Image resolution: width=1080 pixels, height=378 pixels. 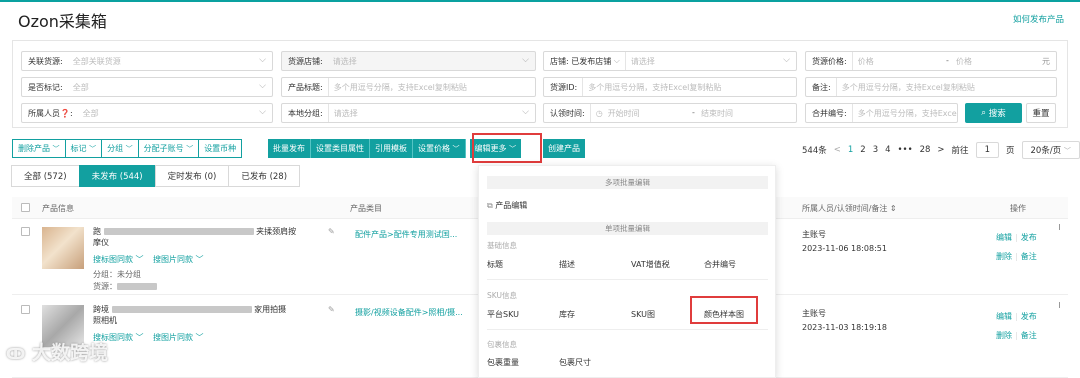 What do you see at coordinates (118, 259) in the screenshot?
I see `search-similar-title-link: 搜标图同款 ﹀` at bounding box center [118, 259].